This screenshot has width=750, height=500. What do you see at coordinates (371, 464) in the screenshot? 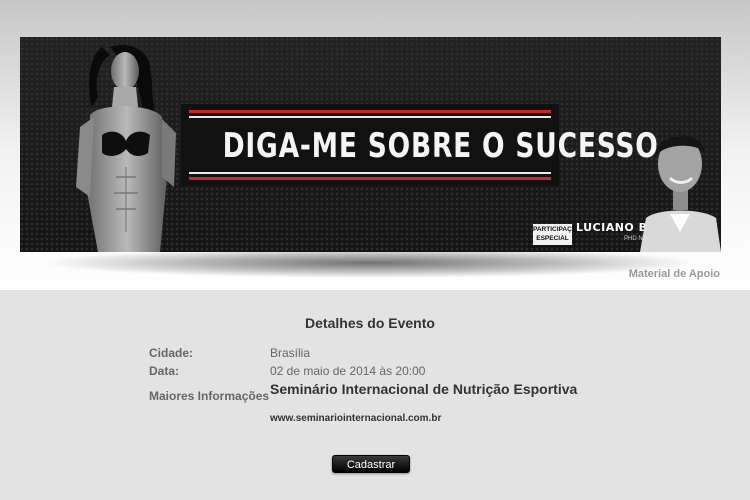
I see `register-button: Cadastrar` at bounding box center [371, 464].